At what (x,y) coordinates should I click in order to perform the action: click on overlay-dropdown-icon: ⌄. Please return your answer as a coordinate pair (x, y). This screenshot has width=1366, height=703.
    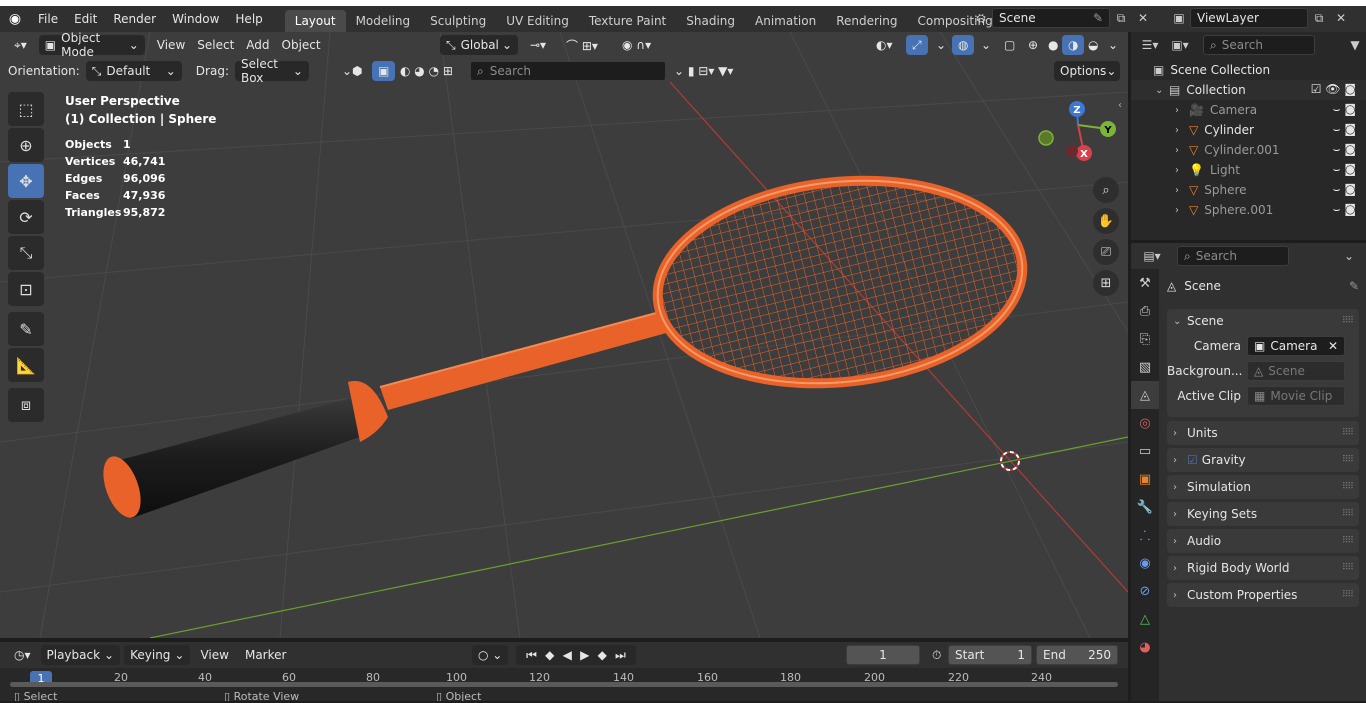
    Looking at the image, I should click on (986, 45).